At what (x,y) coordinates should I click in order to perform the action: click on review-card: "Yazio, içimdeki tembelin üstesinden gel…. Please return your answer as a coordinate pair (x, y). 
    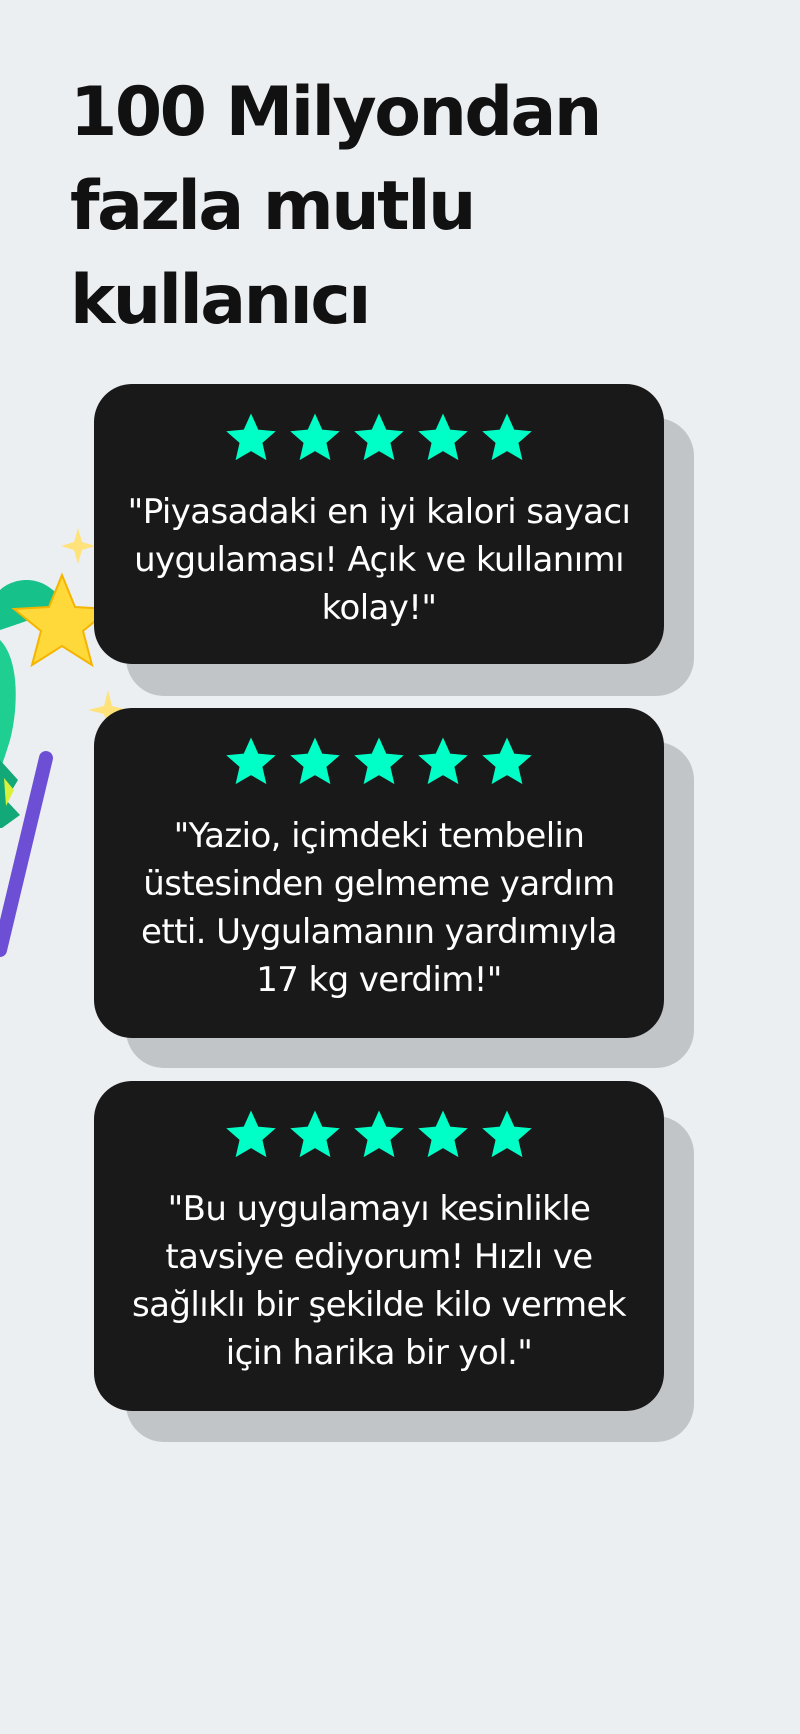
    Looking at the image, I should click on (379, 873).